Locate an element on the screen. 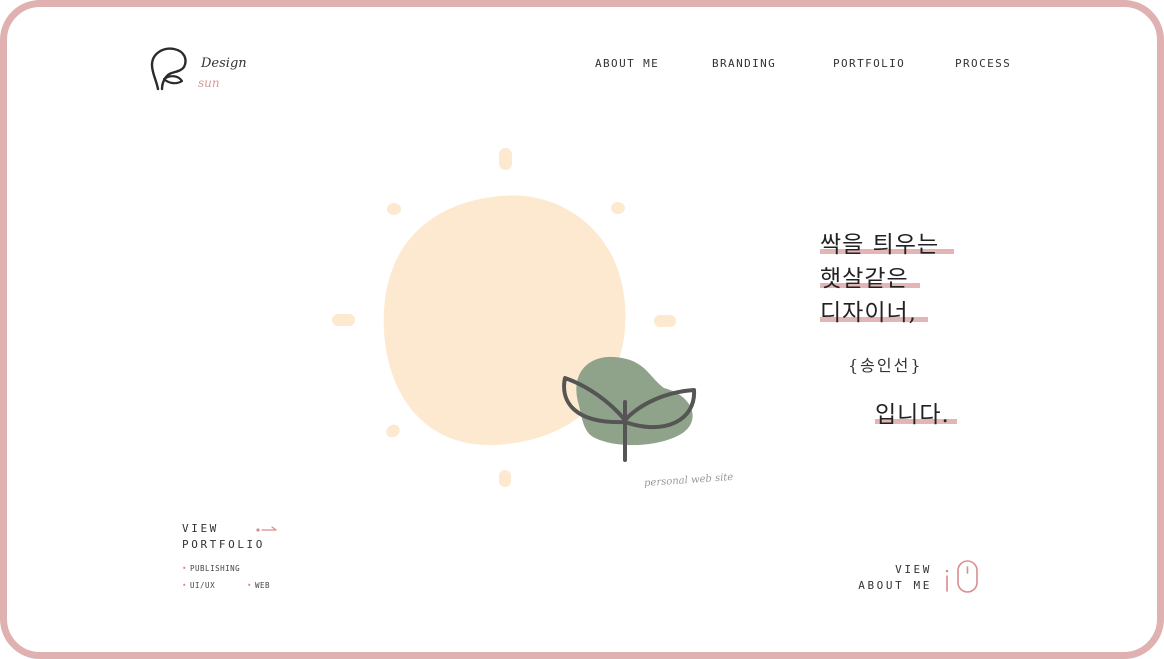  headline-line-1: 싹을 틔우는 is located at coordinates (887, 245).